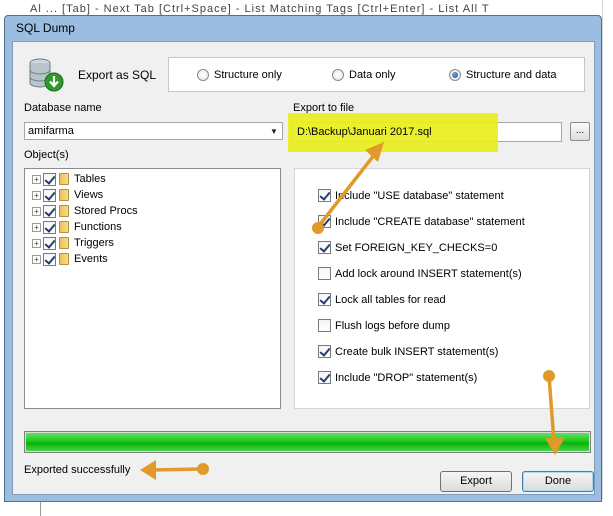  What do you see at coordinates (419, 195) in the screenshot?
I see `option-label: Include "USE database" statement` at bounding box center [419, 195].